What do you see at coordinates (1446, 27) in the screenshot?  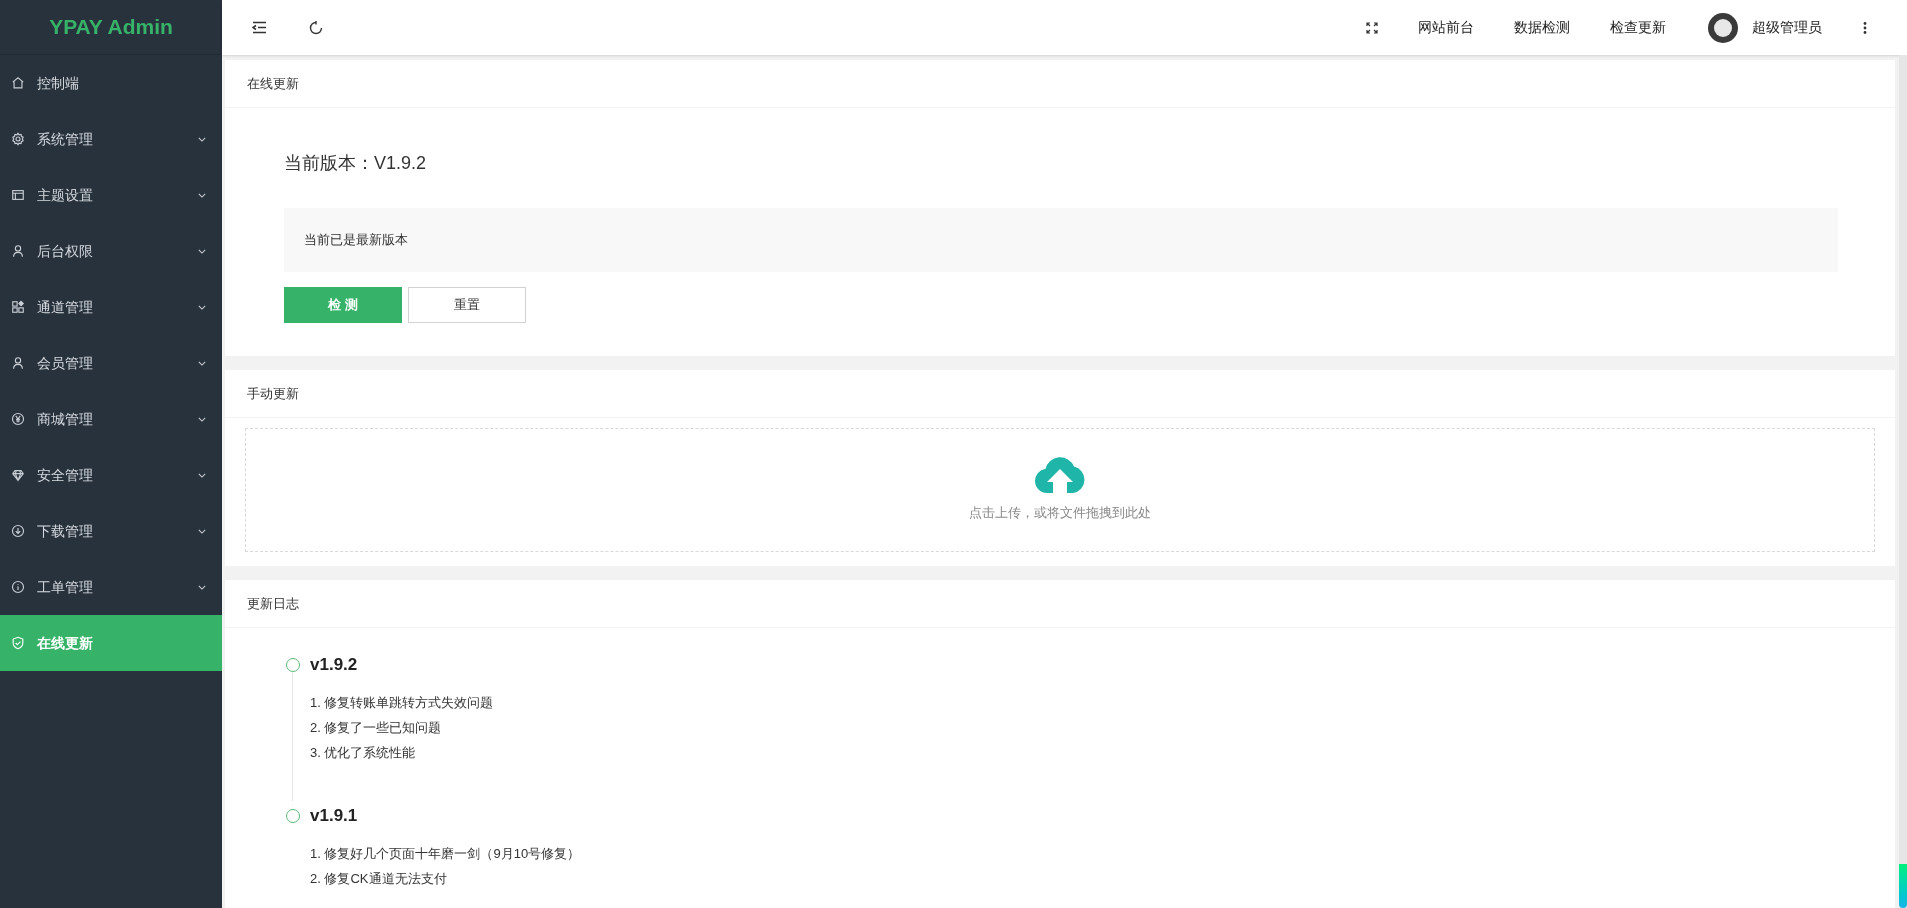 I see `header-link: 网站前台` at bounding box center [1446, 27].